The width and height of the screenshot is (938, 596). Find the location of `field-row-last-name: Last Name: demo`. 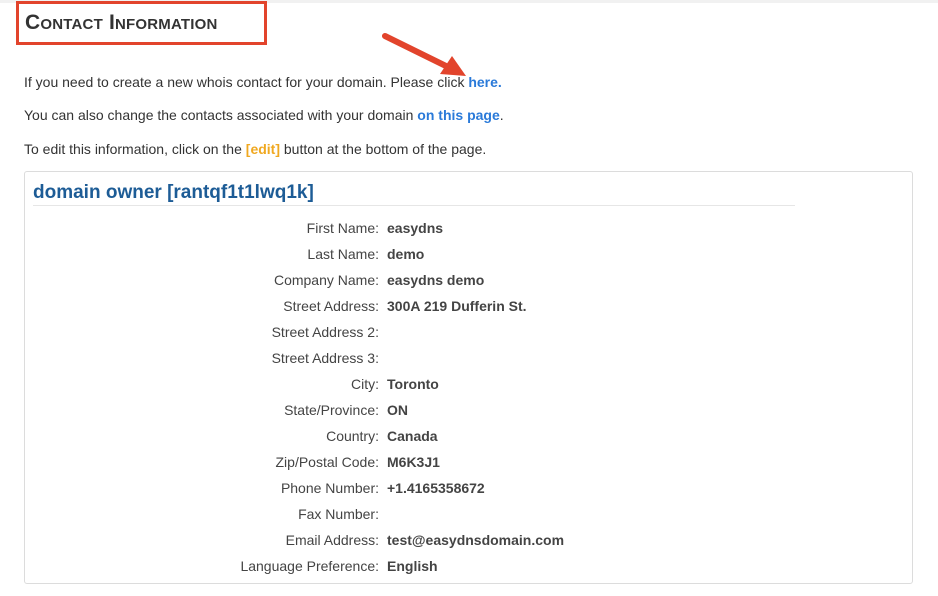

field-row-last-name: Last Name: demo is located at coordinates (469, 254).